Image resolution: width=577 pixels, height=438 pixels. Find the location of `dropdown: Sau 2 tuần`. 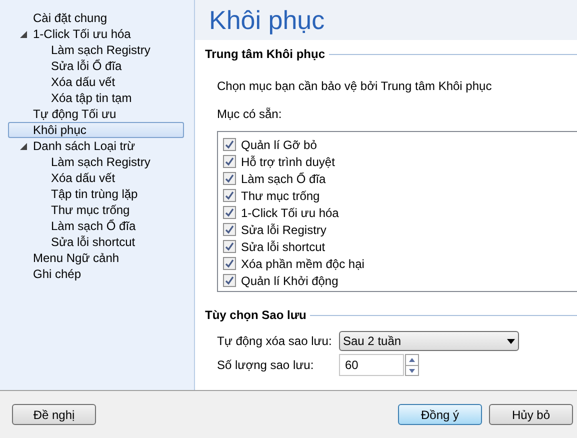

dropdown: Sau 2 tuần is located at coordinates (429, 341).